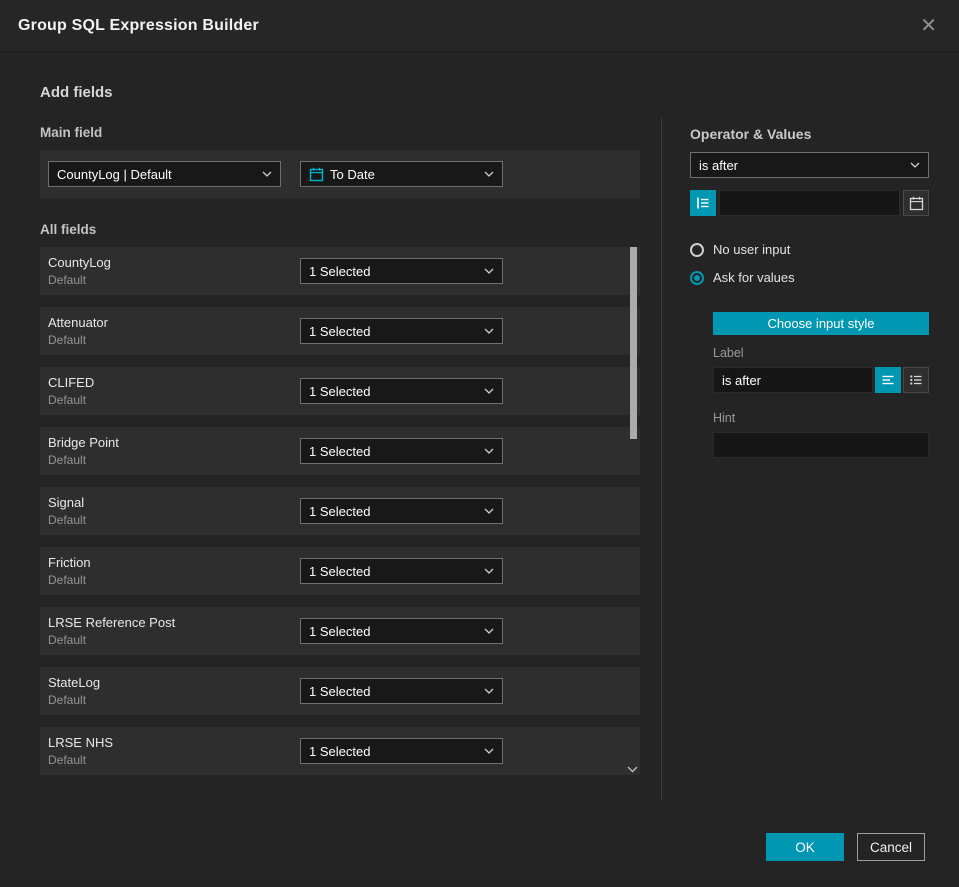 The width and height of the screenshot is (959, 887). What do you see at coordinates (68, 229) in the screenshot?
I see `all-fields-label: All fields` at bounding box center [68, 229].